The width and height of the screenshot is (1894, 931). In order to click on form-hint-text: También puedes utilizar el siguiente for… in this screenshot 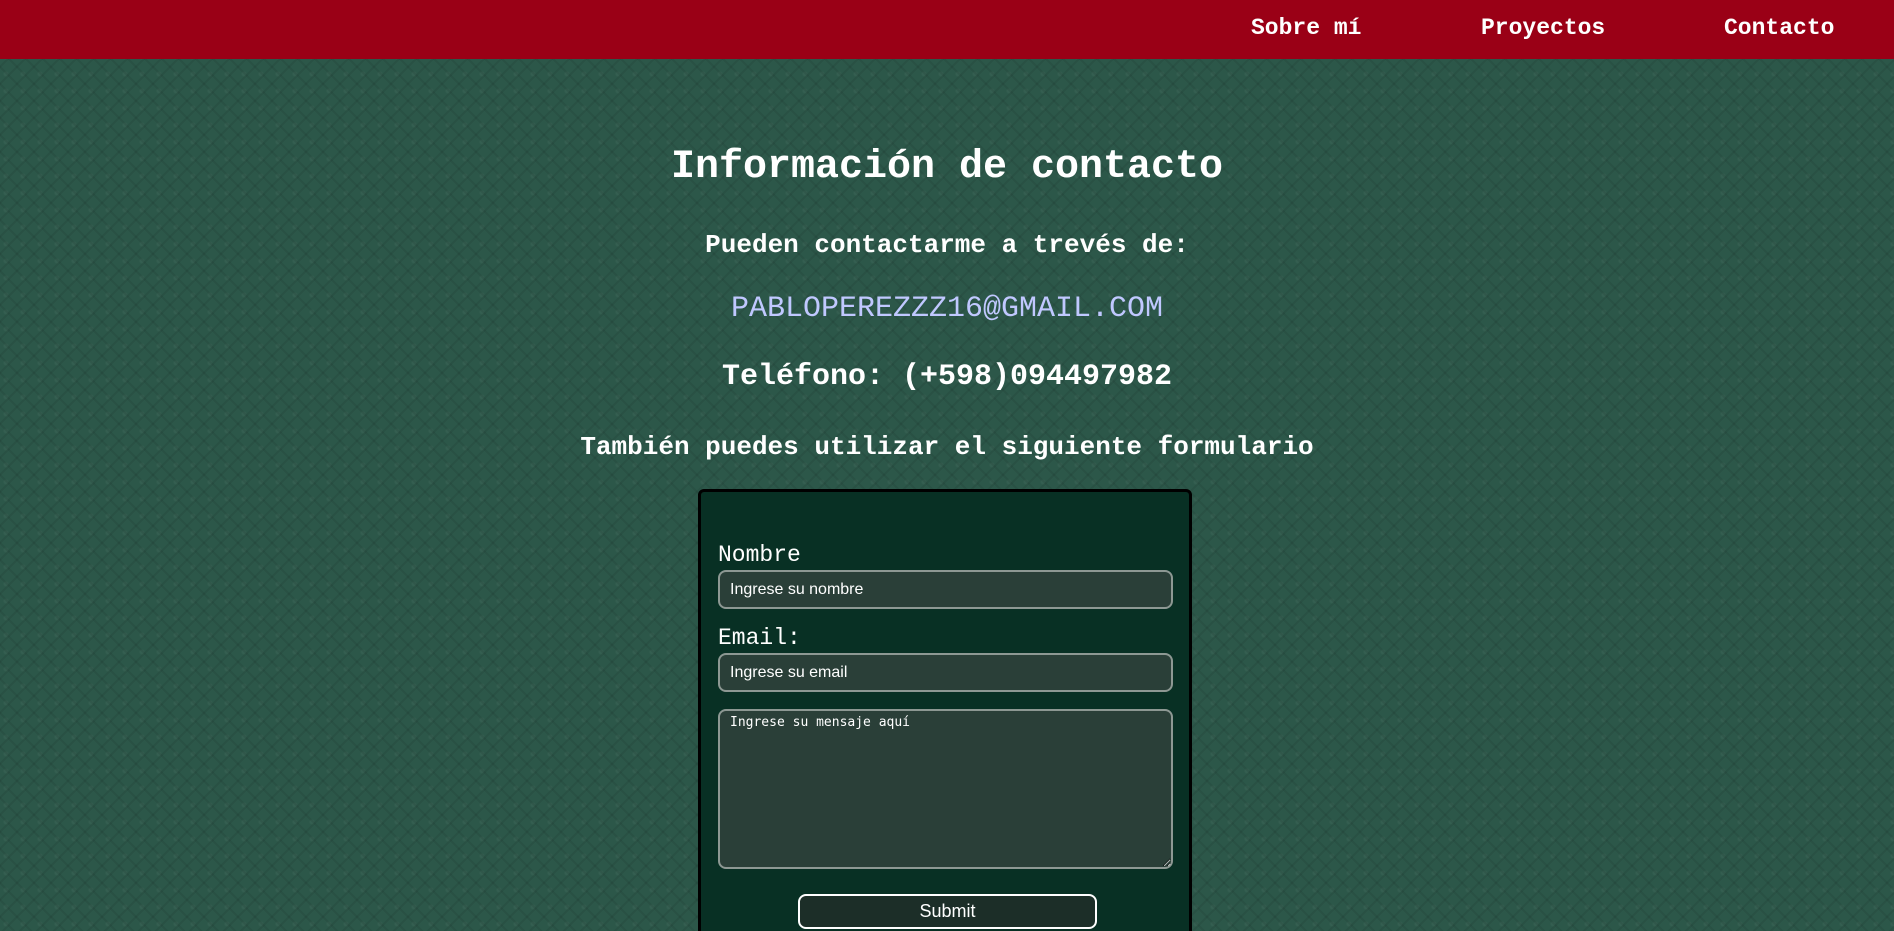, I will do `click(947, 447)`.